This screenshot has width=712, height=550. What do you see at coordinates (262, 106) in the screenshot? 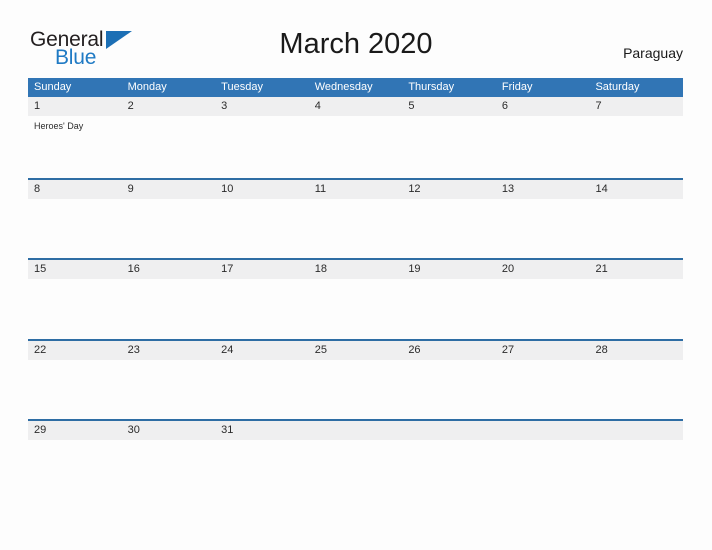
I see `day-cell: 3` at bounding box center [262, 106].